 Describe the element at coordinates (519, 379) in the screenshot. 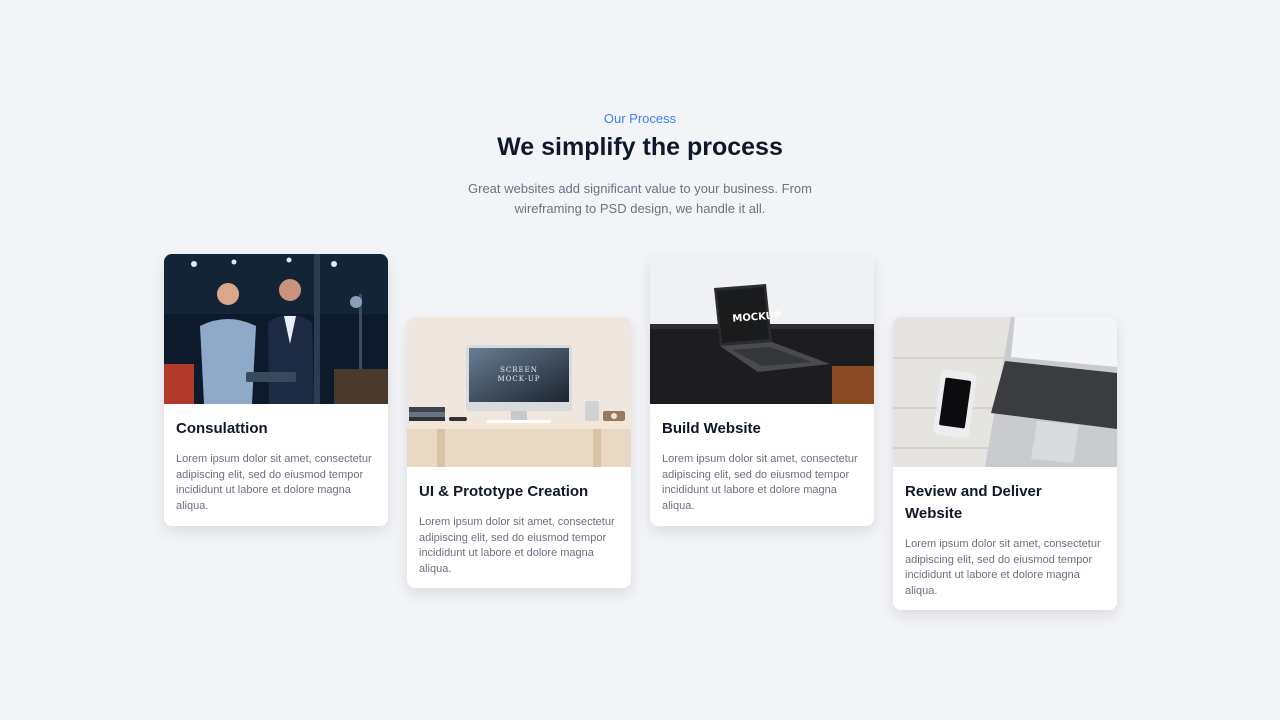

I see `screen-mockup-subtext: MOCK-UP` at that location.